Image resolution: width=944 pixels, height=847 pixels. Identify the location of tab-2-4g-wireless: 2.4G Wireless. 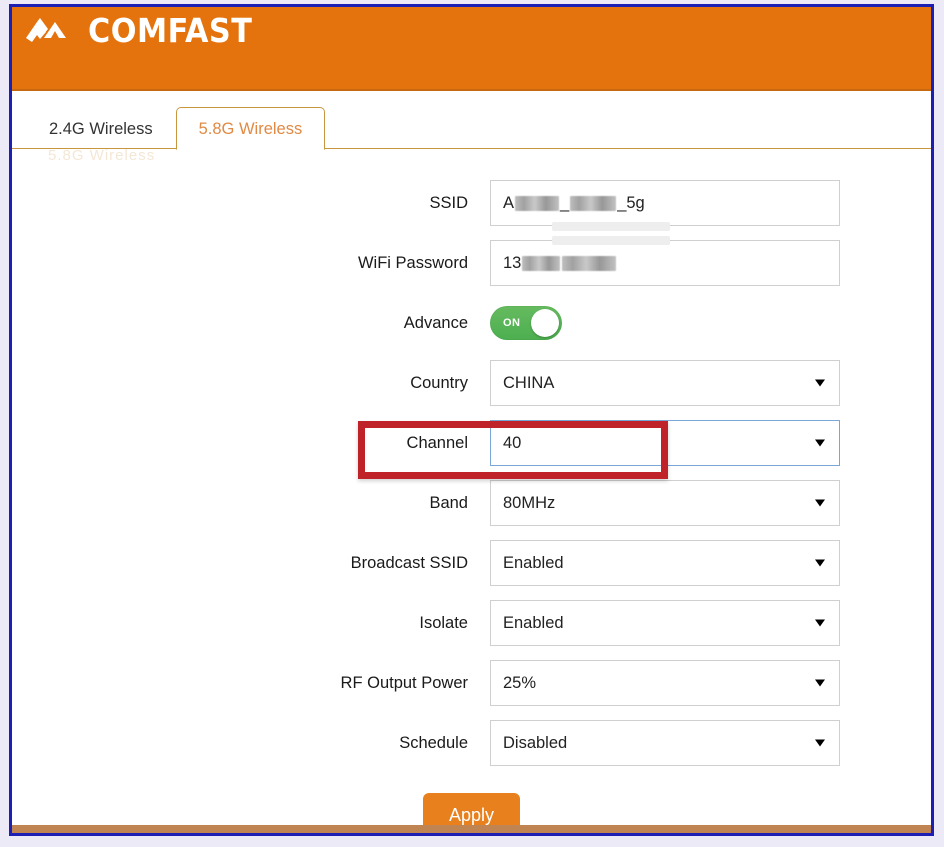
(101, 128).